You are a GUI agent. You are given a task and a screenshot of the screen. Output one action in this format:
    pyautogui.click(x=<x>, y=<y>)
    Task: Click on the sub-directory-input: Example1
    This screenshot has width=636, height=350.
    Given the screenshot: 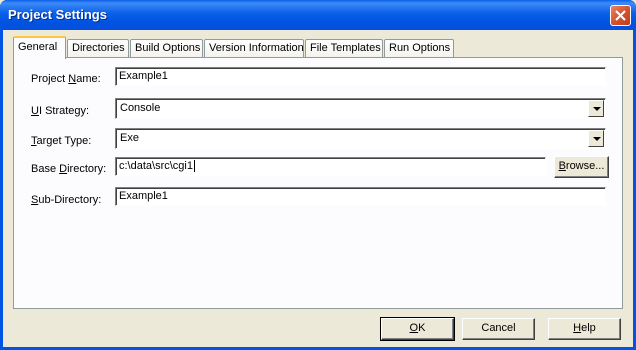 What is the action you would take?
    pyautogui.click(x=360, y=196)
    